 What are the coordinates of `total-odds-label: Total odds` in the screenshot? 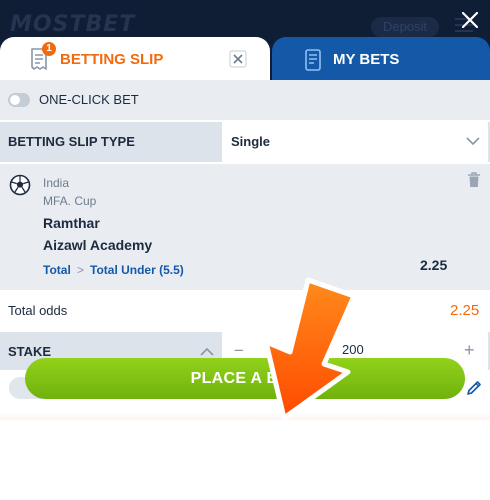 It's located at (38, 310).